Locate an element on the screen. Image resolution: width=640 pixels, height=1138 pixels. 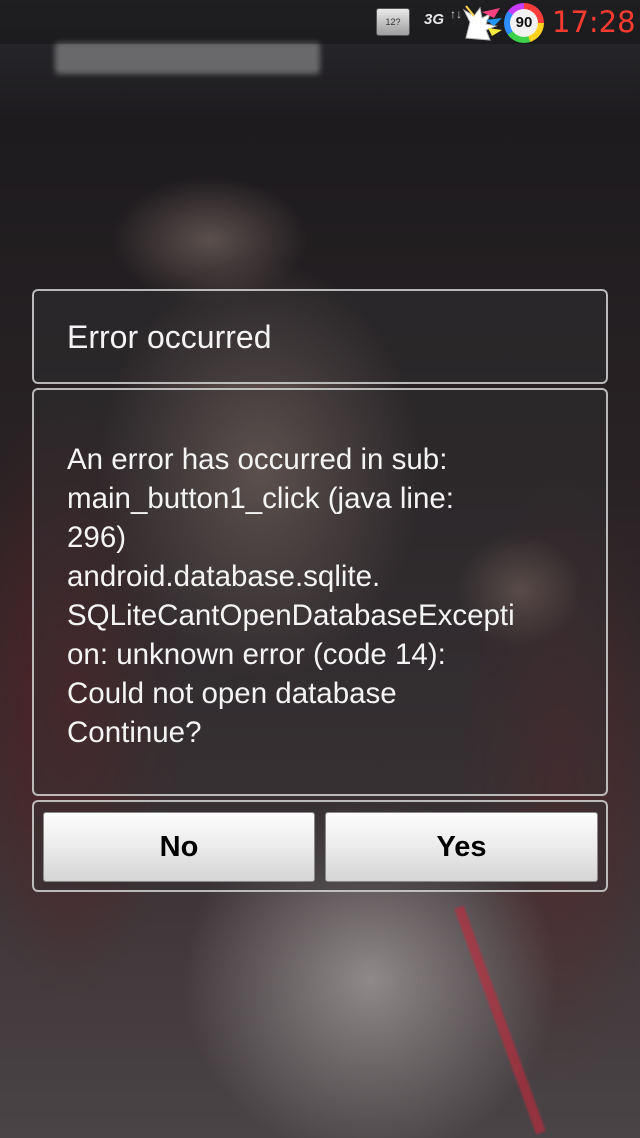
status-bar: 12? 3G ↑↓ 90 17:28 is located at coordinates (320, 22).